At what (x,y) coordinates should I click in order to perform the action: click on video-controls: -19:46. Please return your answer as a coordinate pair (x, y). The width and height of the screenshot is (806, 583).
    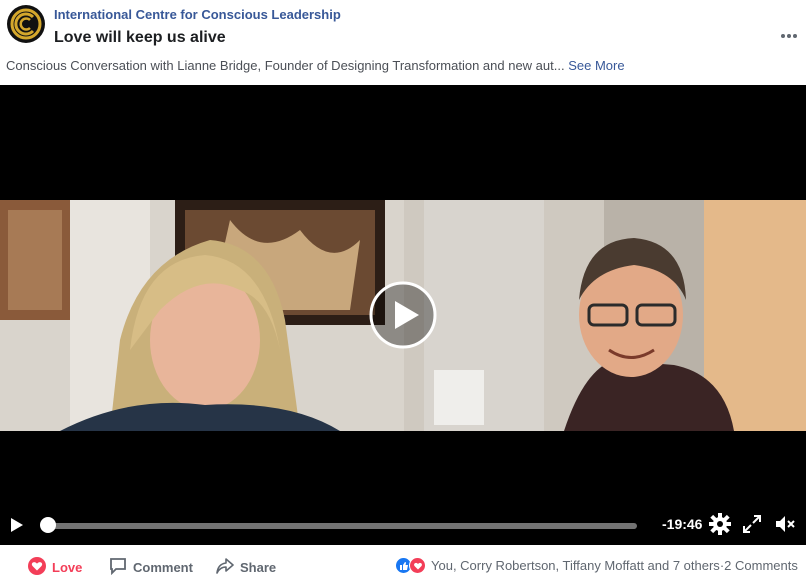
    Looking at the image, I should click on (403, 527).